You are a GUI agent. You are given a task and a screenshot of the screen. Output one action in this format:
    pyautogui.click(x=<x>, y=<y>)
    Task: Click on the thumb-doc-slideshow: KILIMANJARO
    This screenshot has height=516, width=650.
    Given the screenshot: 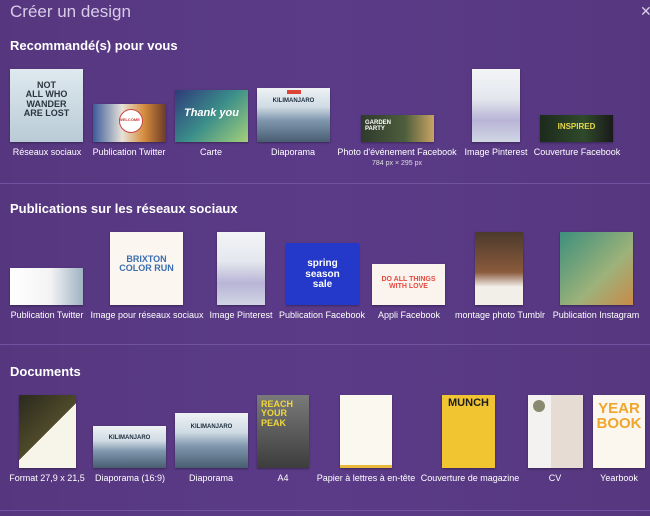 What is the action you would take?
    pyautogui.click(x=211, y=440)
    